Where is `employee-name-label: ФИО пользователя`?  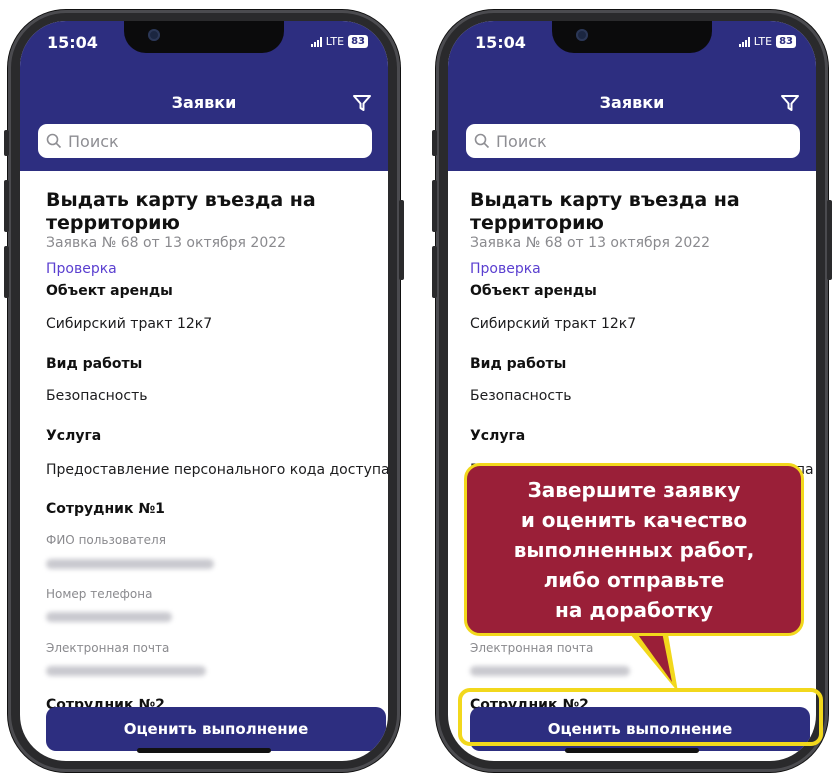
employee-name-label: ФИО пользователя is located at coordinates (106, 540).